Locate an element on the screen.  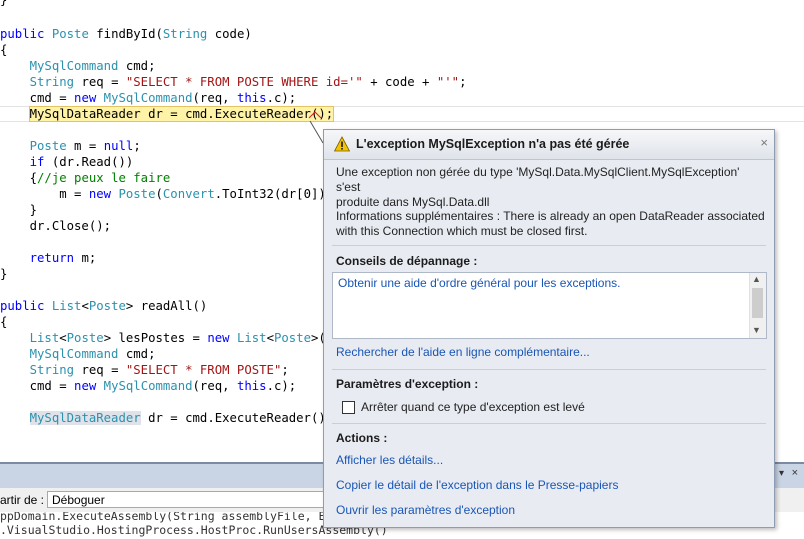
code-line: {//je peux le faire is located at coordinates (85, 178).